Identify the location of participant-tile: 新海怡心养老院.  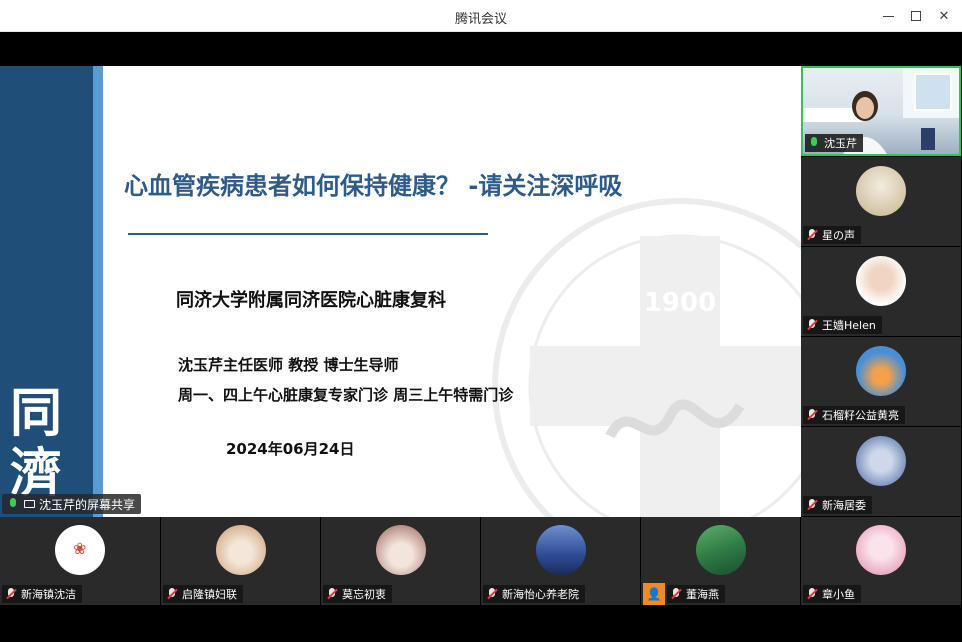
(560, 561).